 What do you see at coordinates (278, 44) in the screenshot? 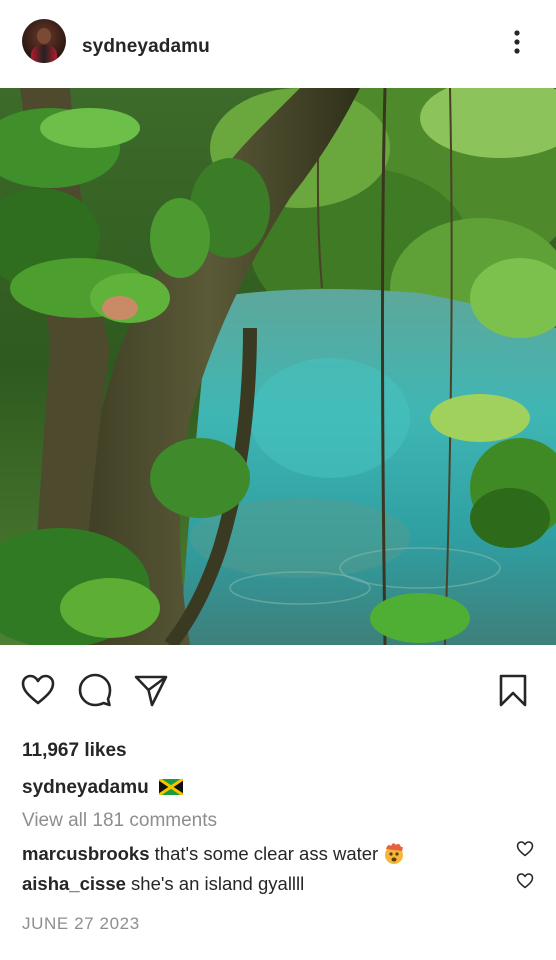
I see `post-header: sydneyadamu` at bounding box center [278, 44].